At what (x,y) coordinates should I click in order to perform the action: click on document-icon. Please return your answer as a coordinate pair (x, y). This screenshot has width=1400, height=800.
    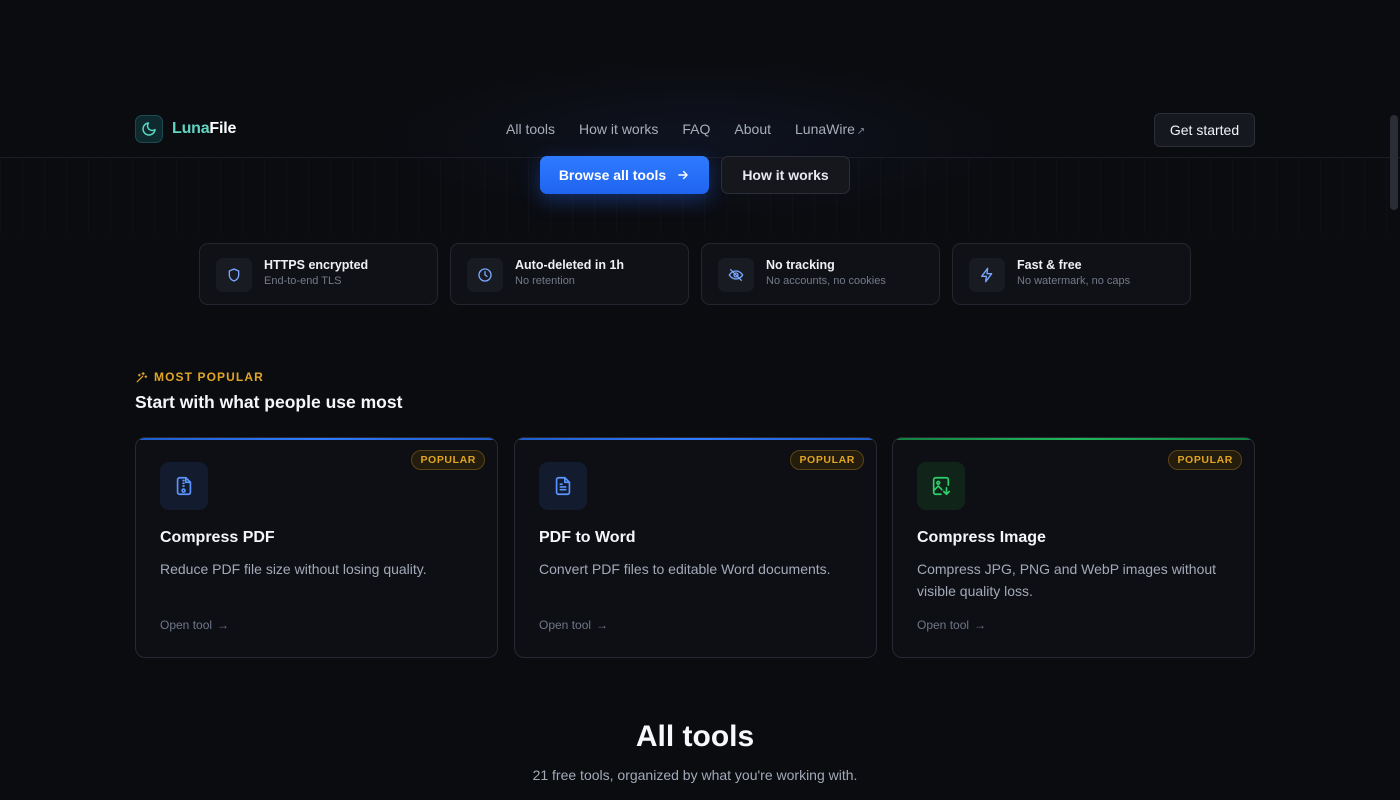
    Looking at the image, I should click on (563, 486).